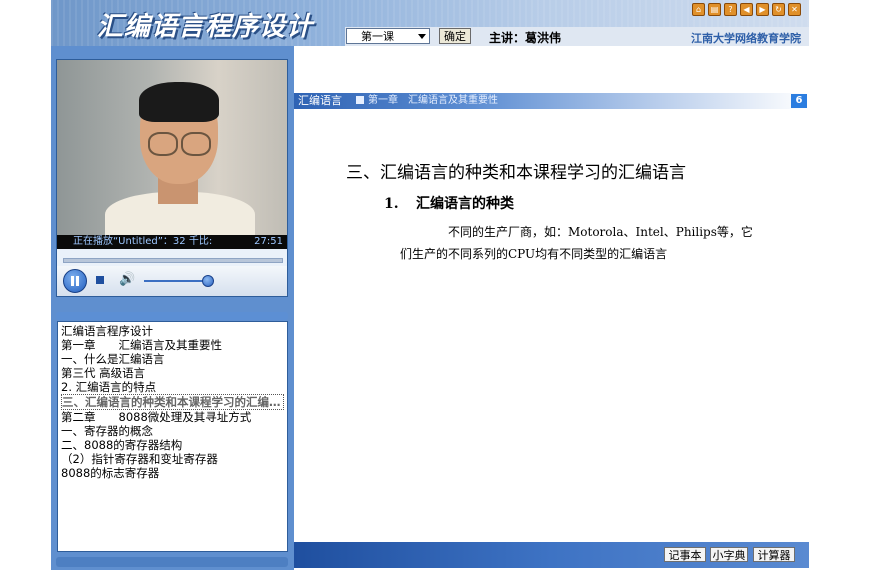  What do you see at coordinates (268, 241) in the screenshot?
I see `player-time: 27:51` at bounding box center [268, 241].